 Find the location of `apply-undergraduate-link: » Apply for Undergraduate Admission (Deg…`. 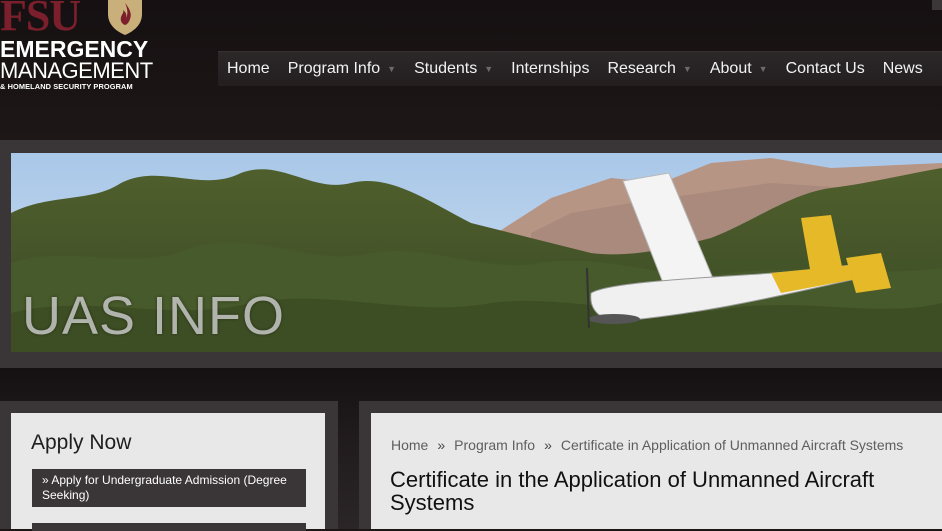

apply-undergraduate-link: » Apply for Undergraduate Admission (Deg… is located at coordinates (169, 488).